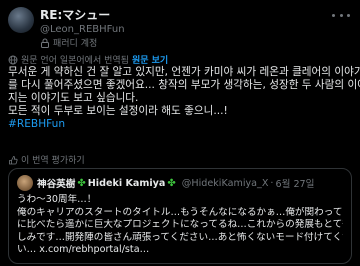  I want to click on author-display-name: RE:マシュー, so click(75, 14).